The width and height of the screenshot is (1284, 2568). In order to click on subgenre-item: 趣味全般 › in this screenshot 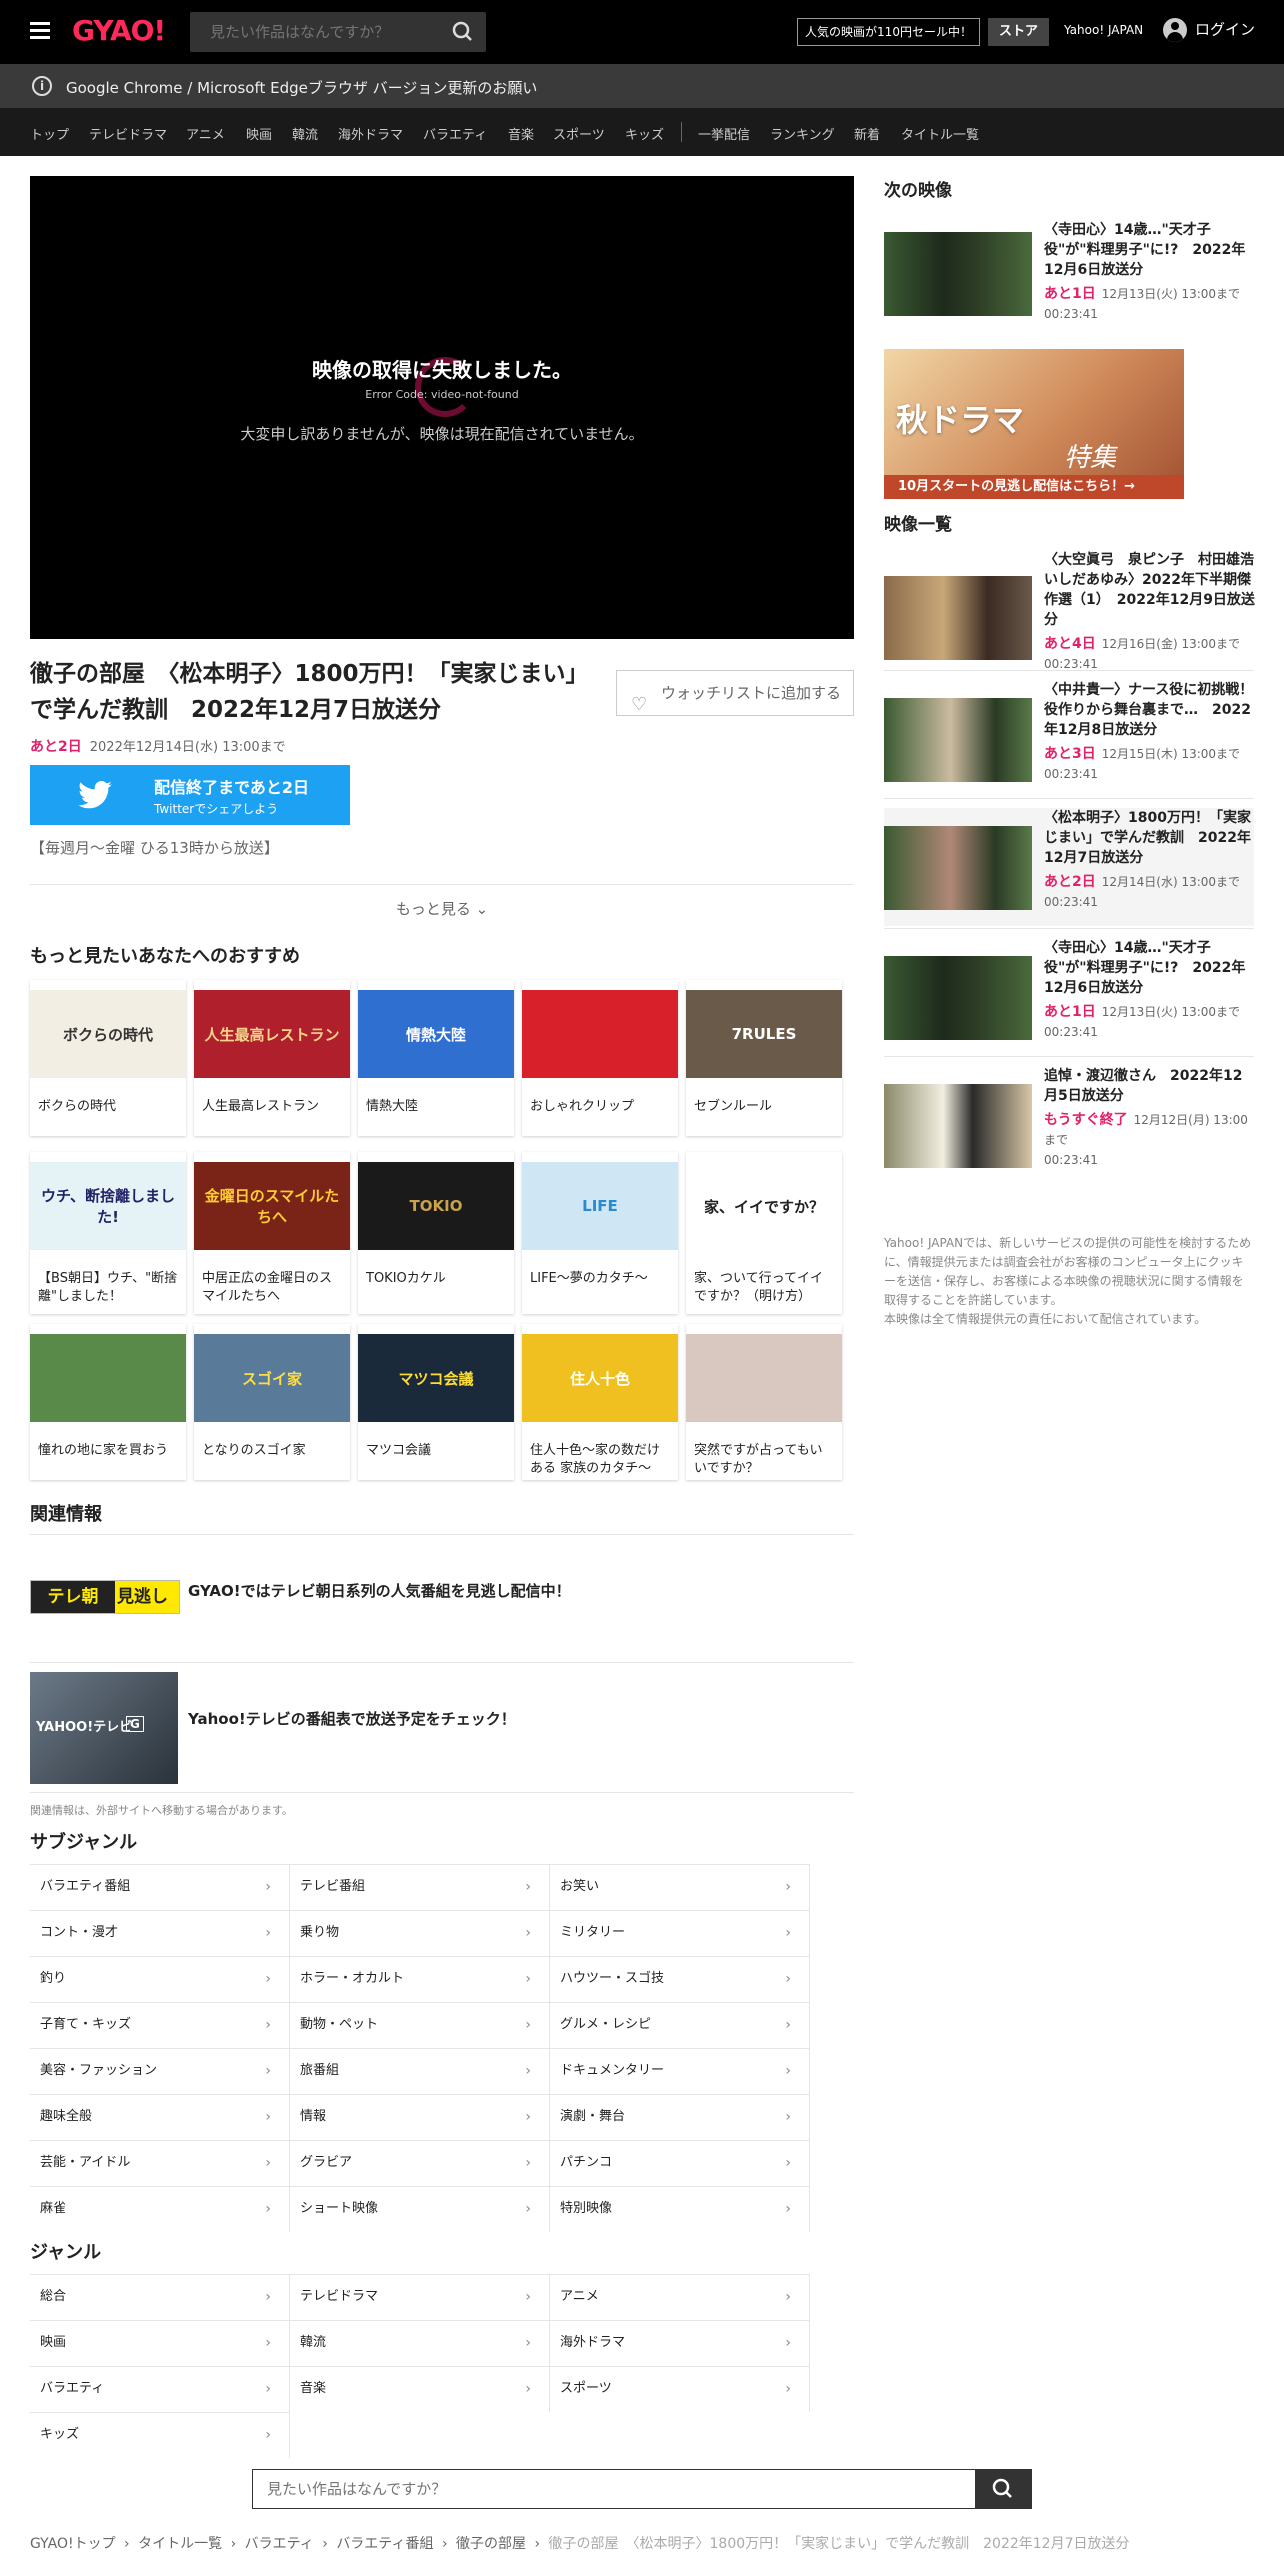, I will do `click(160, 2117)`.